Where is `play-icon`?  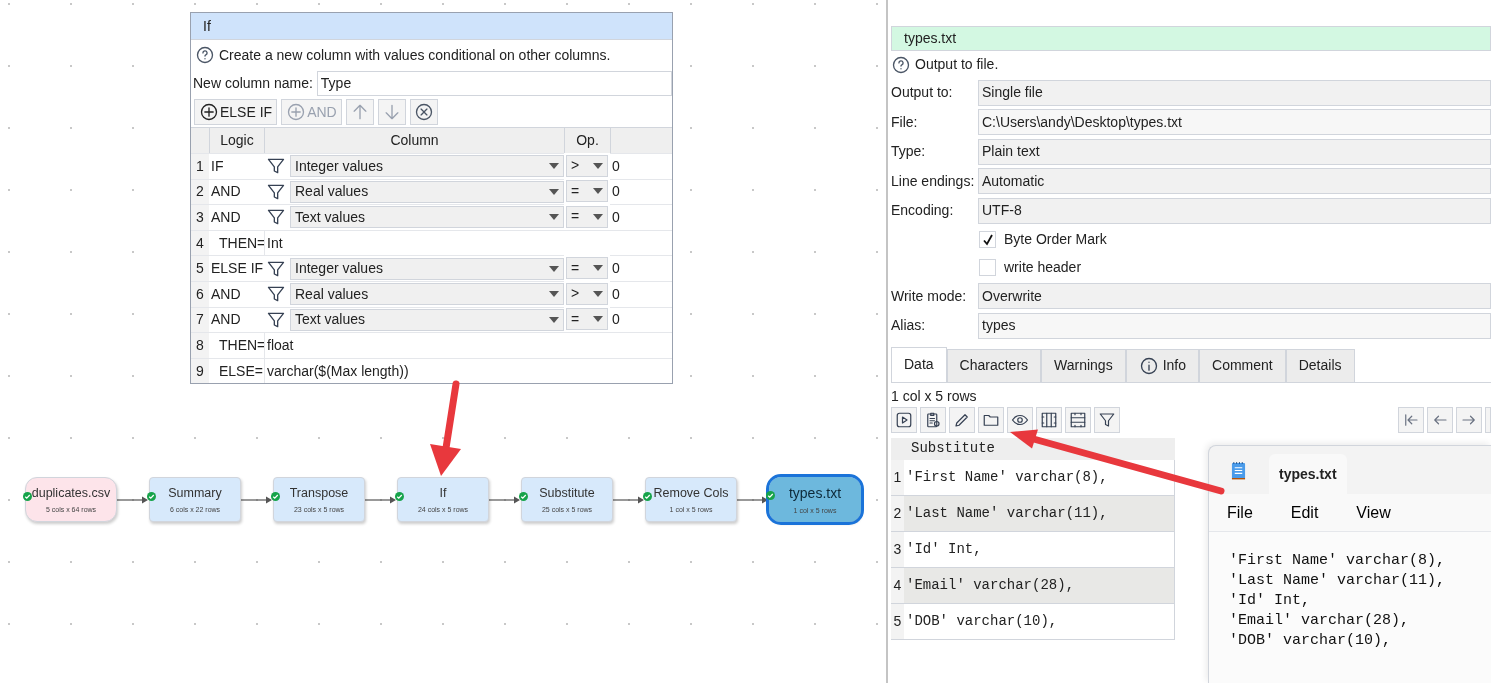 play-icon is located at coordinates (904, 419).